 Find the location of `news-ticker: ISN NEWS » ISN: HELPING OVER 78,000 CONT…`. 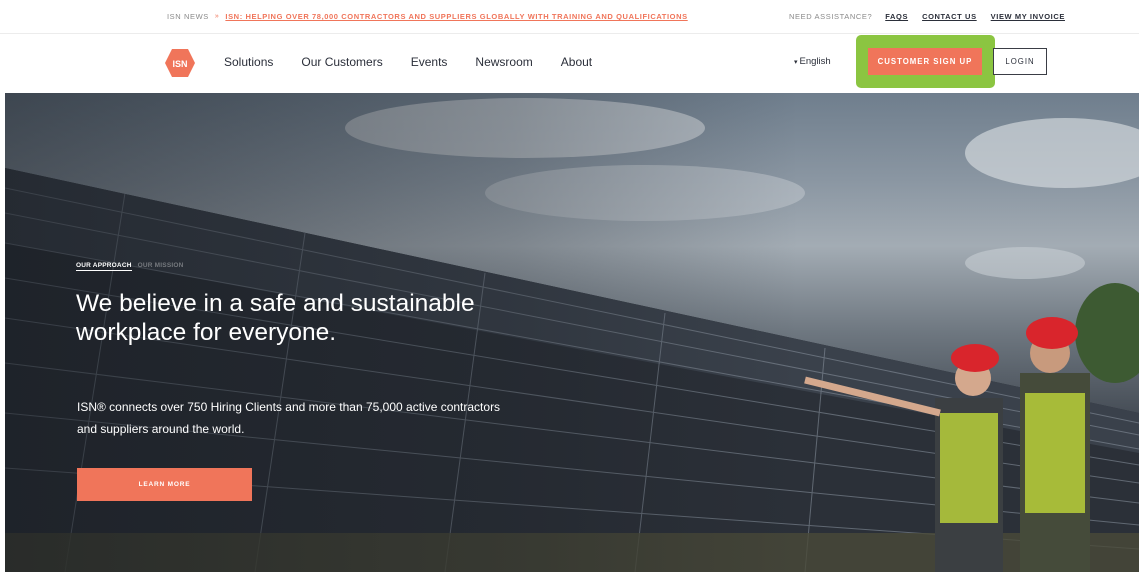

news-ticker: ISN NEWS » ISN: HELPING OVER 78,000 CONT… is located at coordinates (427, 16).